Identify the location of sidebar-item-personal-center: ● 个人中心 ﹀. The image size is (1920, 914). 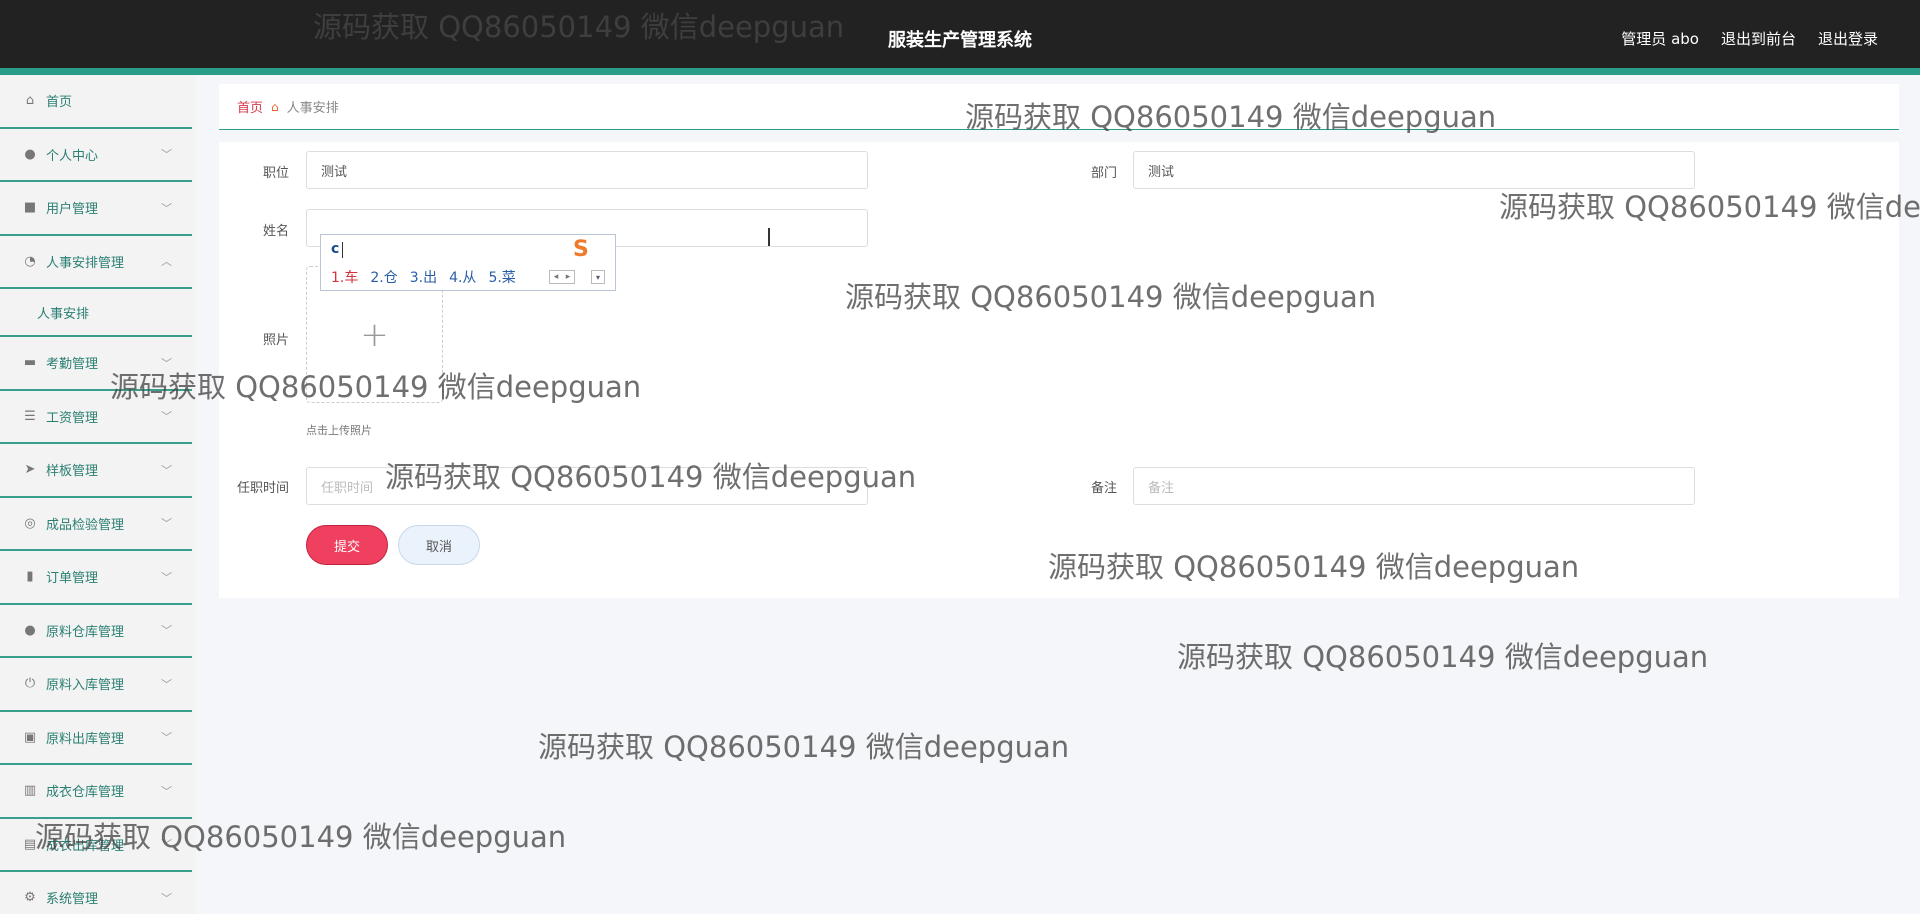
(96, 155).